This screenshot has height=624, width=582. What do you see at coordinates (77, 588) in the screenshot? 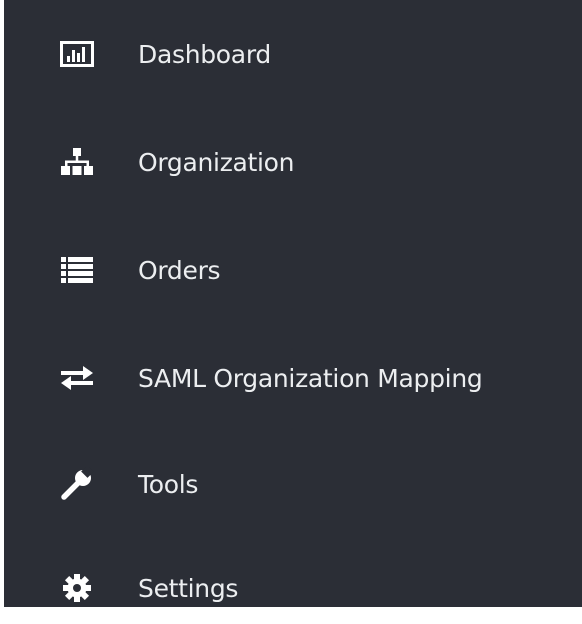
I see `gear-icon` at bounding box center [77, 588].